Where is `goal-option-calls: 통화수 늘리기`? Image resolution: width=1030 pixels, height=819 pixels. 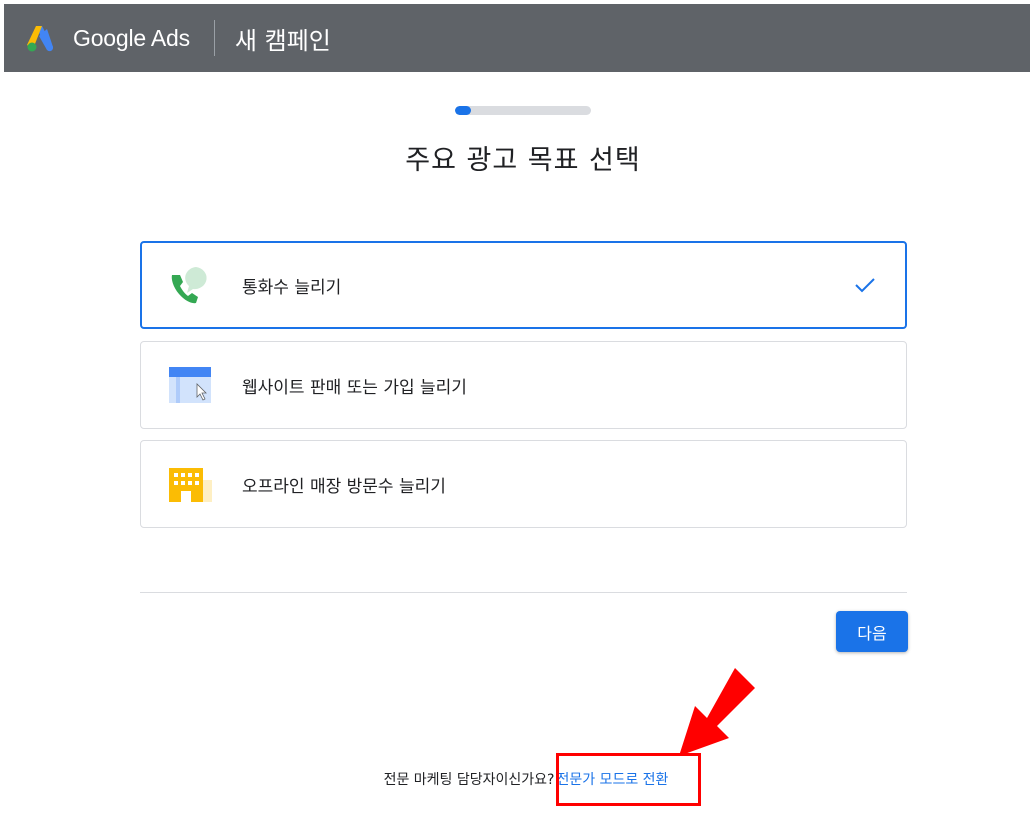
goal-option-calls: 통화수 늘리기 is located at coordinates (523, 285).